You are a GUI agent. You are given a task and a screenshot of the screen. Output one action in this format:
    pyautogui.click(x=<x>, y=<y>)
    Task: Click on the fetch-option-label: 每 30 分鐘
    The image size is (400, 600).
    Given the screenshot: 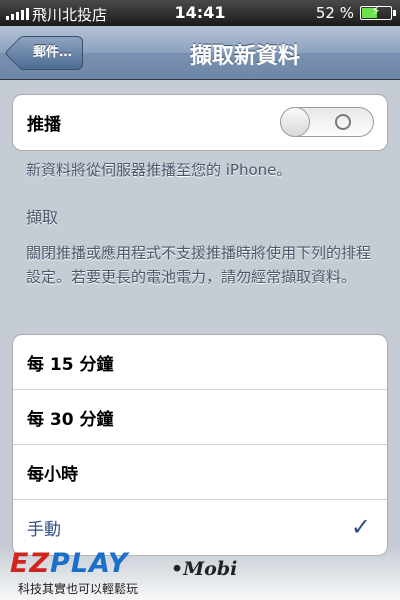 What is the action you would take?
    pyautogui.click(x=70, y=419)
    